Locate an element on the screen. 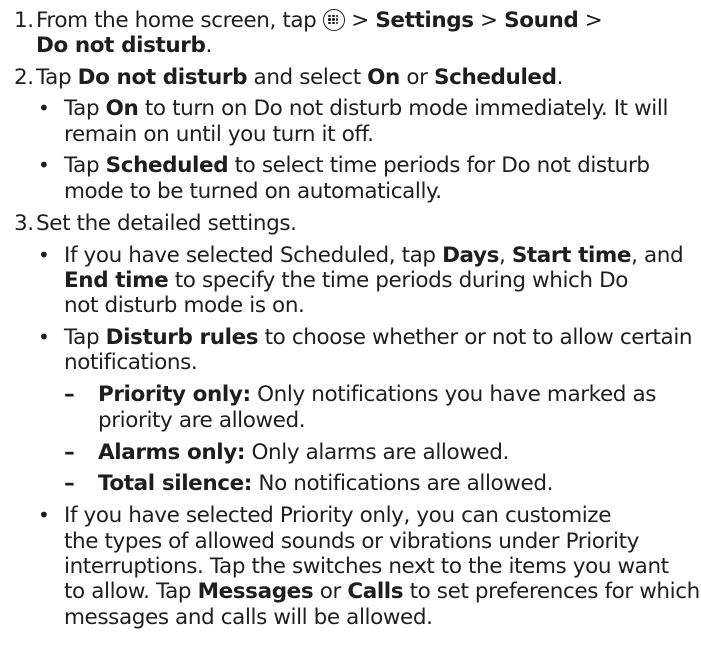 This screenshot has width=701, height=649. sub-item: Alarms only: Only alarms are allowed. is located at coordinates (303, 452).